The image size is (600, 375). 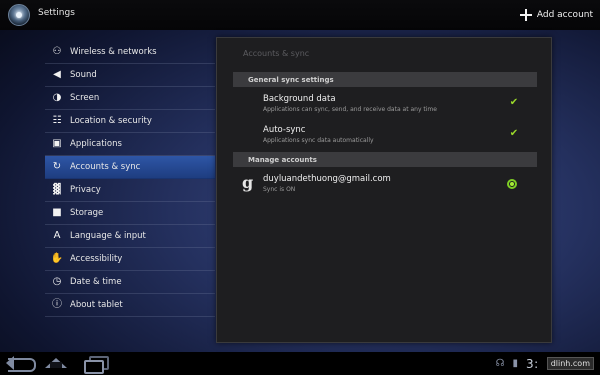 What do you see at coordinates (21, 364) in the screenshot?
I see `back-icon` at bounding box center [21, 364].